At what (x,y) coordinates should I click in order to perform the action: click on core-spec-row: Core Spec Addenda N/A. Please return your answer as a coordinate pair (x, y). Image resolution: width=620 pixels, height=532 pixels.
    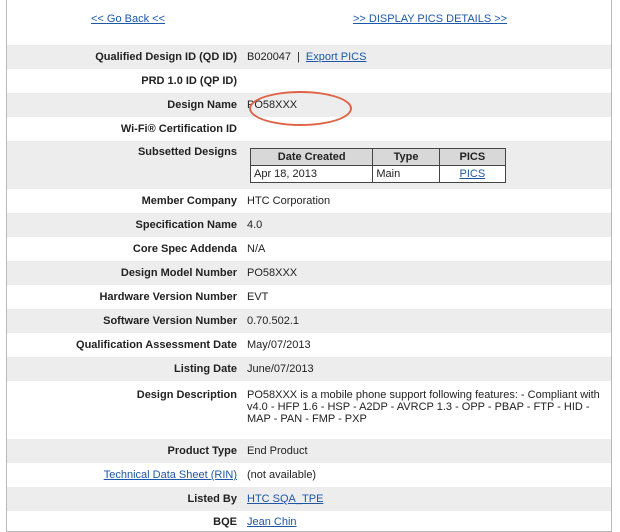
    Looking at the image, I should click on (309, 249).